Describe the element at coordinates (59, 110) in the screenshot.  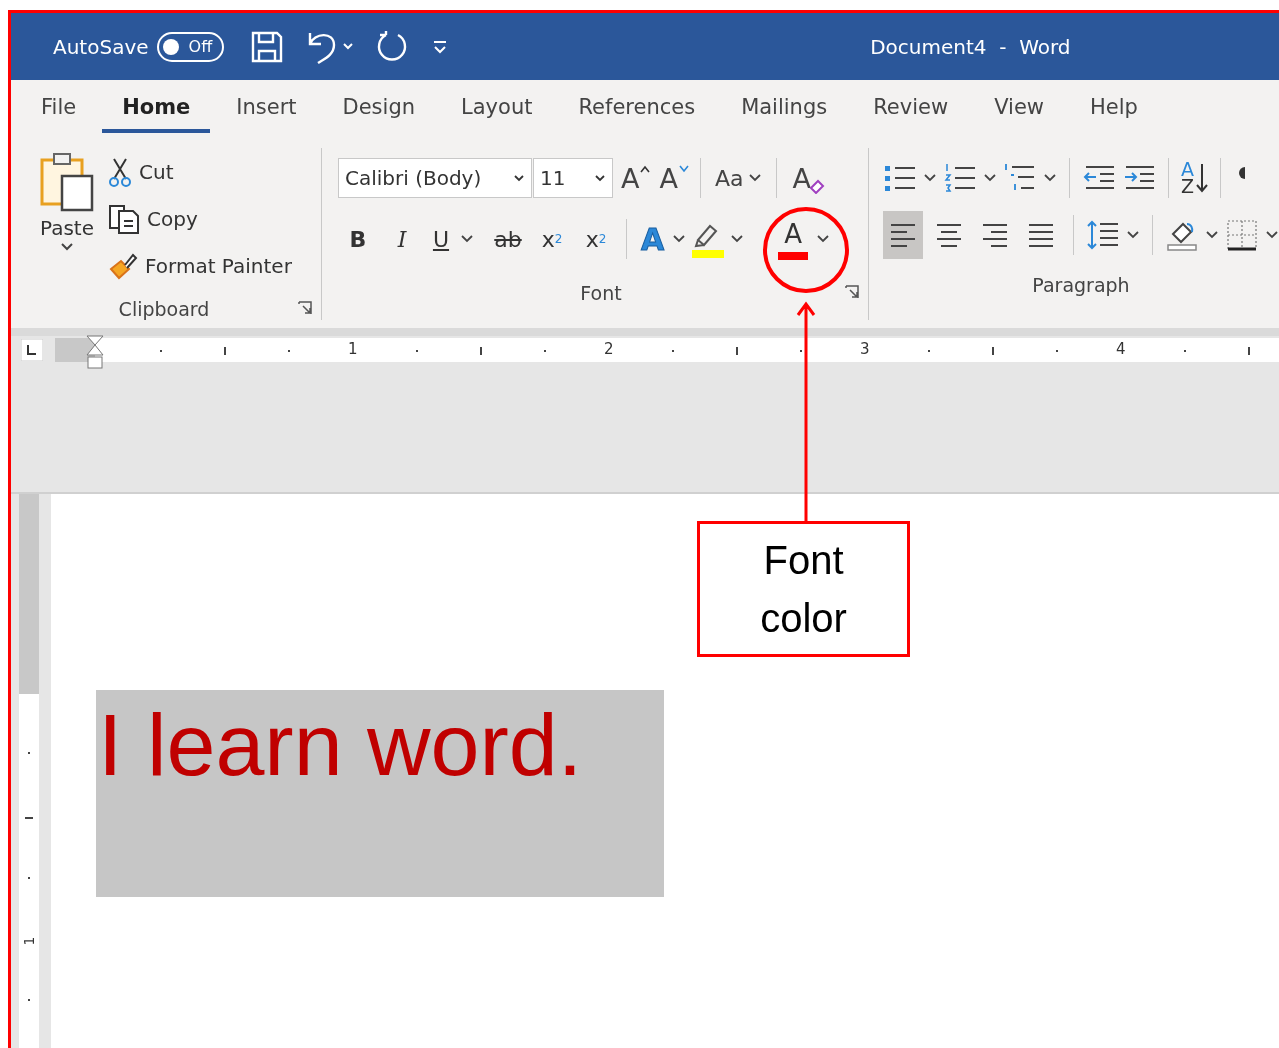
I see `ribbon-tab: File` at that location.